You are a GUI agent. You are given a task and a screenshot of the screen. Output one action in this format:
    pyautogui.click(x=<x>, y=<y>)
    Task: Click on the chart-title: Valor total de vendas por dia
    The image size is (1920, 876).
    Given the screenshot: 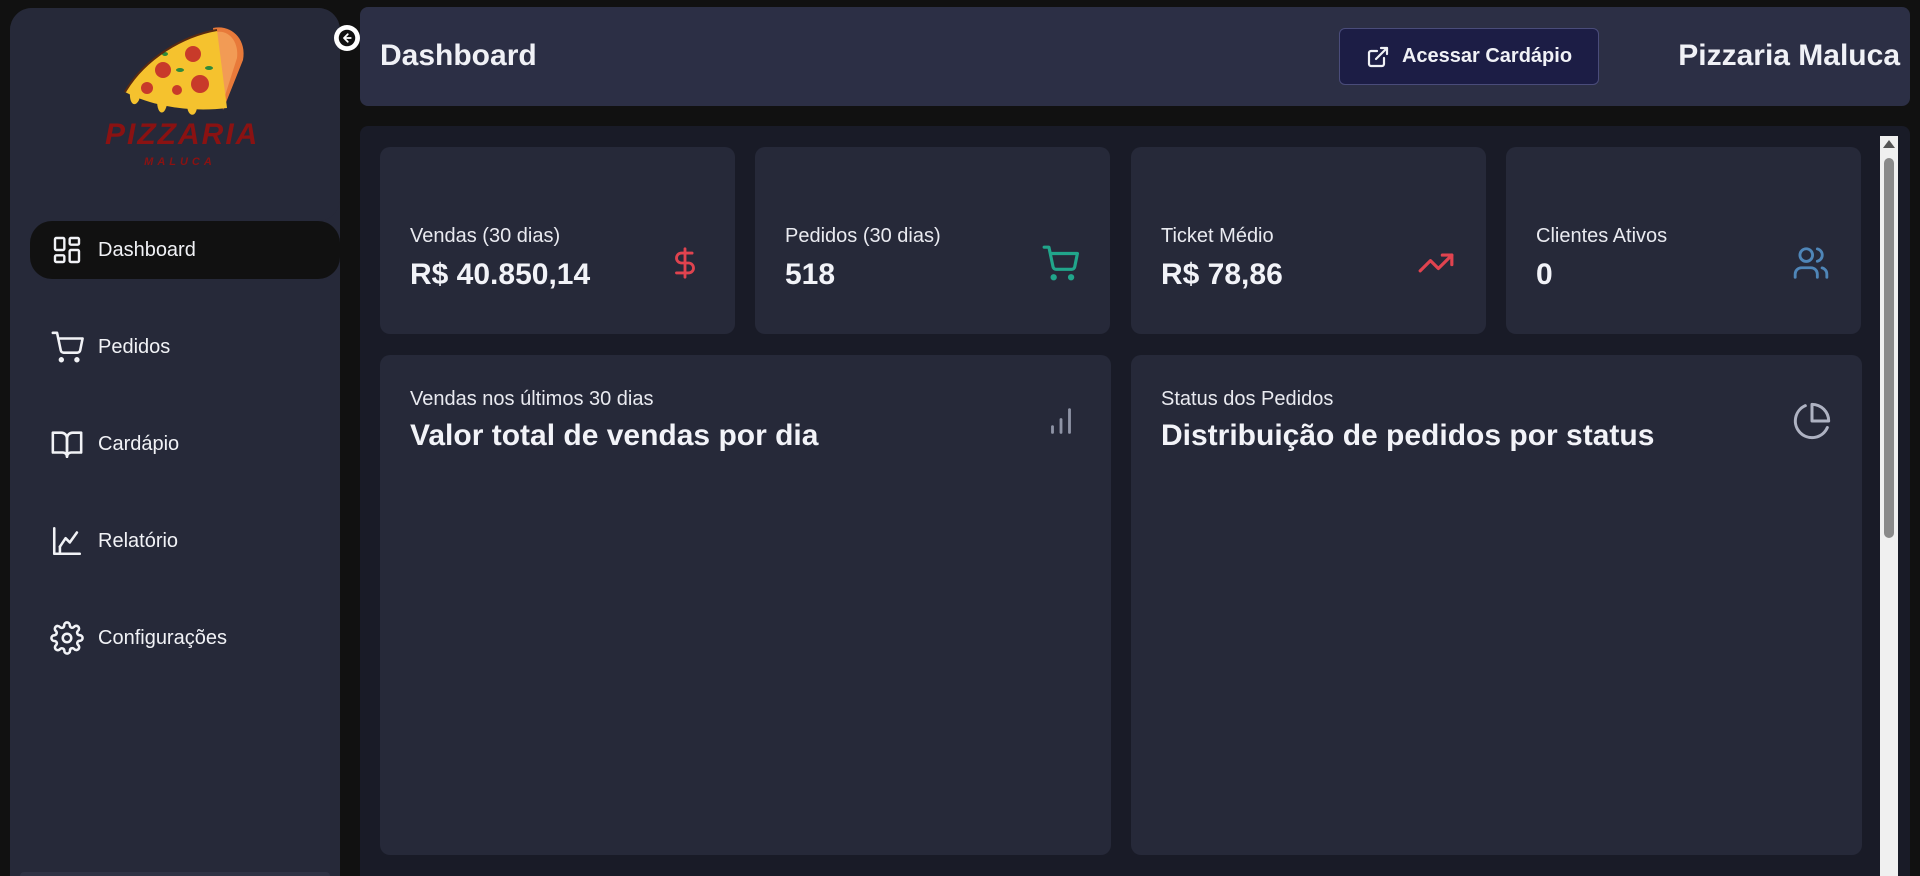 What is the action you would take?
    pyautogui.click(x=614, y=435)
    